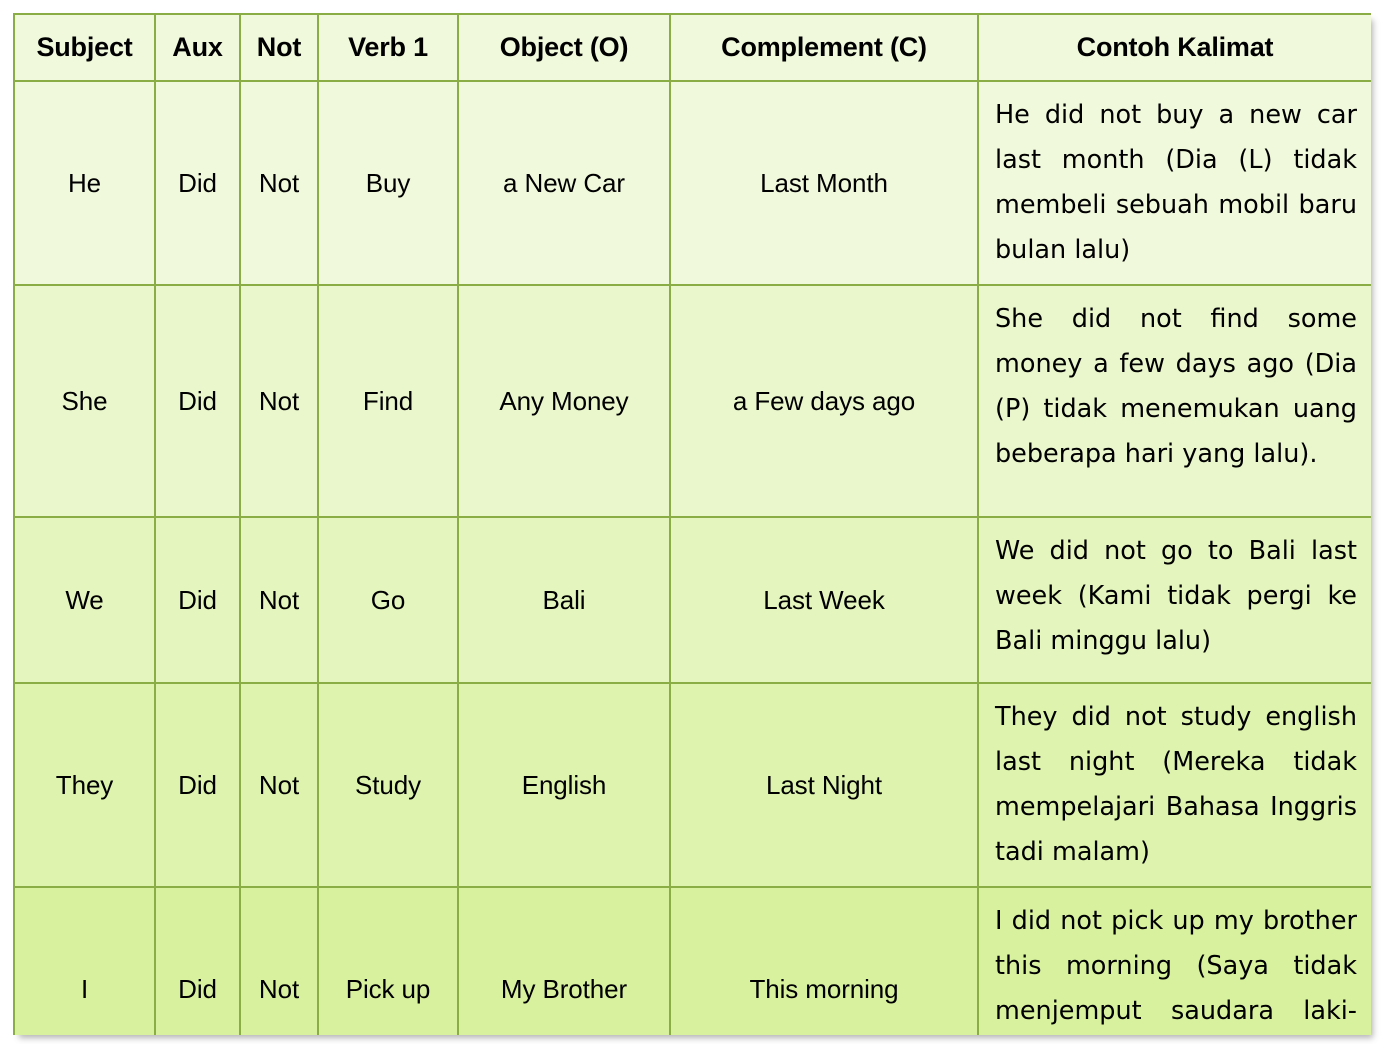  What do you see at coordinates (388, 600) in the screenshot?
I see `cell-verb1: Go` at bounding box center [388, 600].